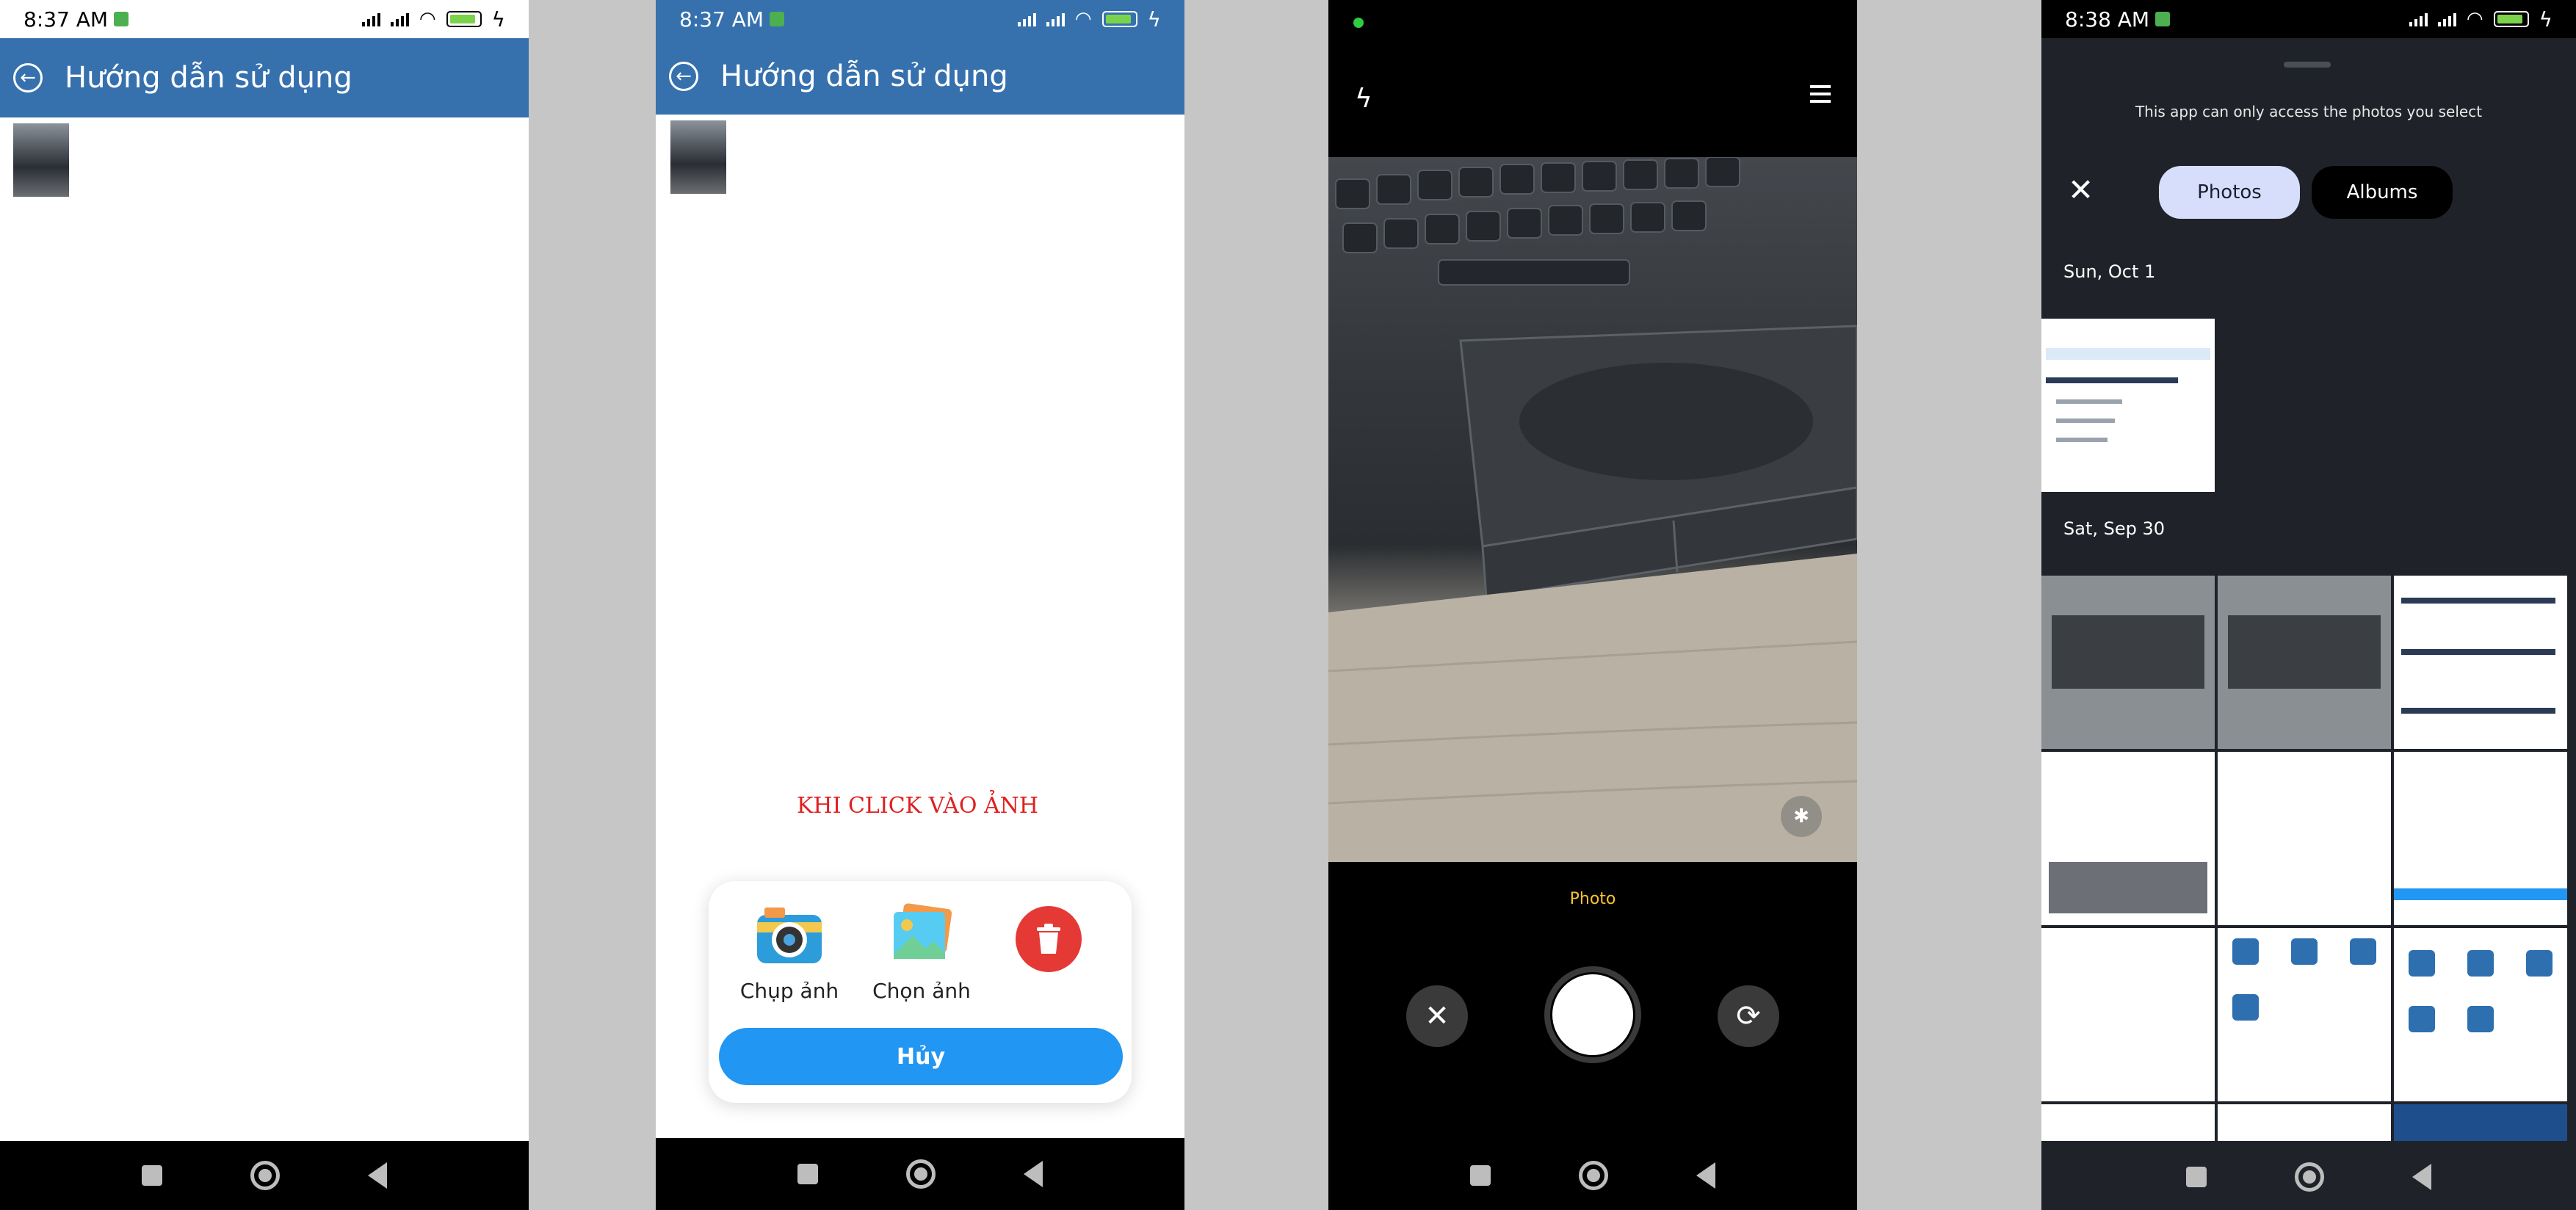 This screenshot has height=1210, width=2576. I want to click on status-bar: 8:38 AM ◠ ϟ, so click(2308, 19).